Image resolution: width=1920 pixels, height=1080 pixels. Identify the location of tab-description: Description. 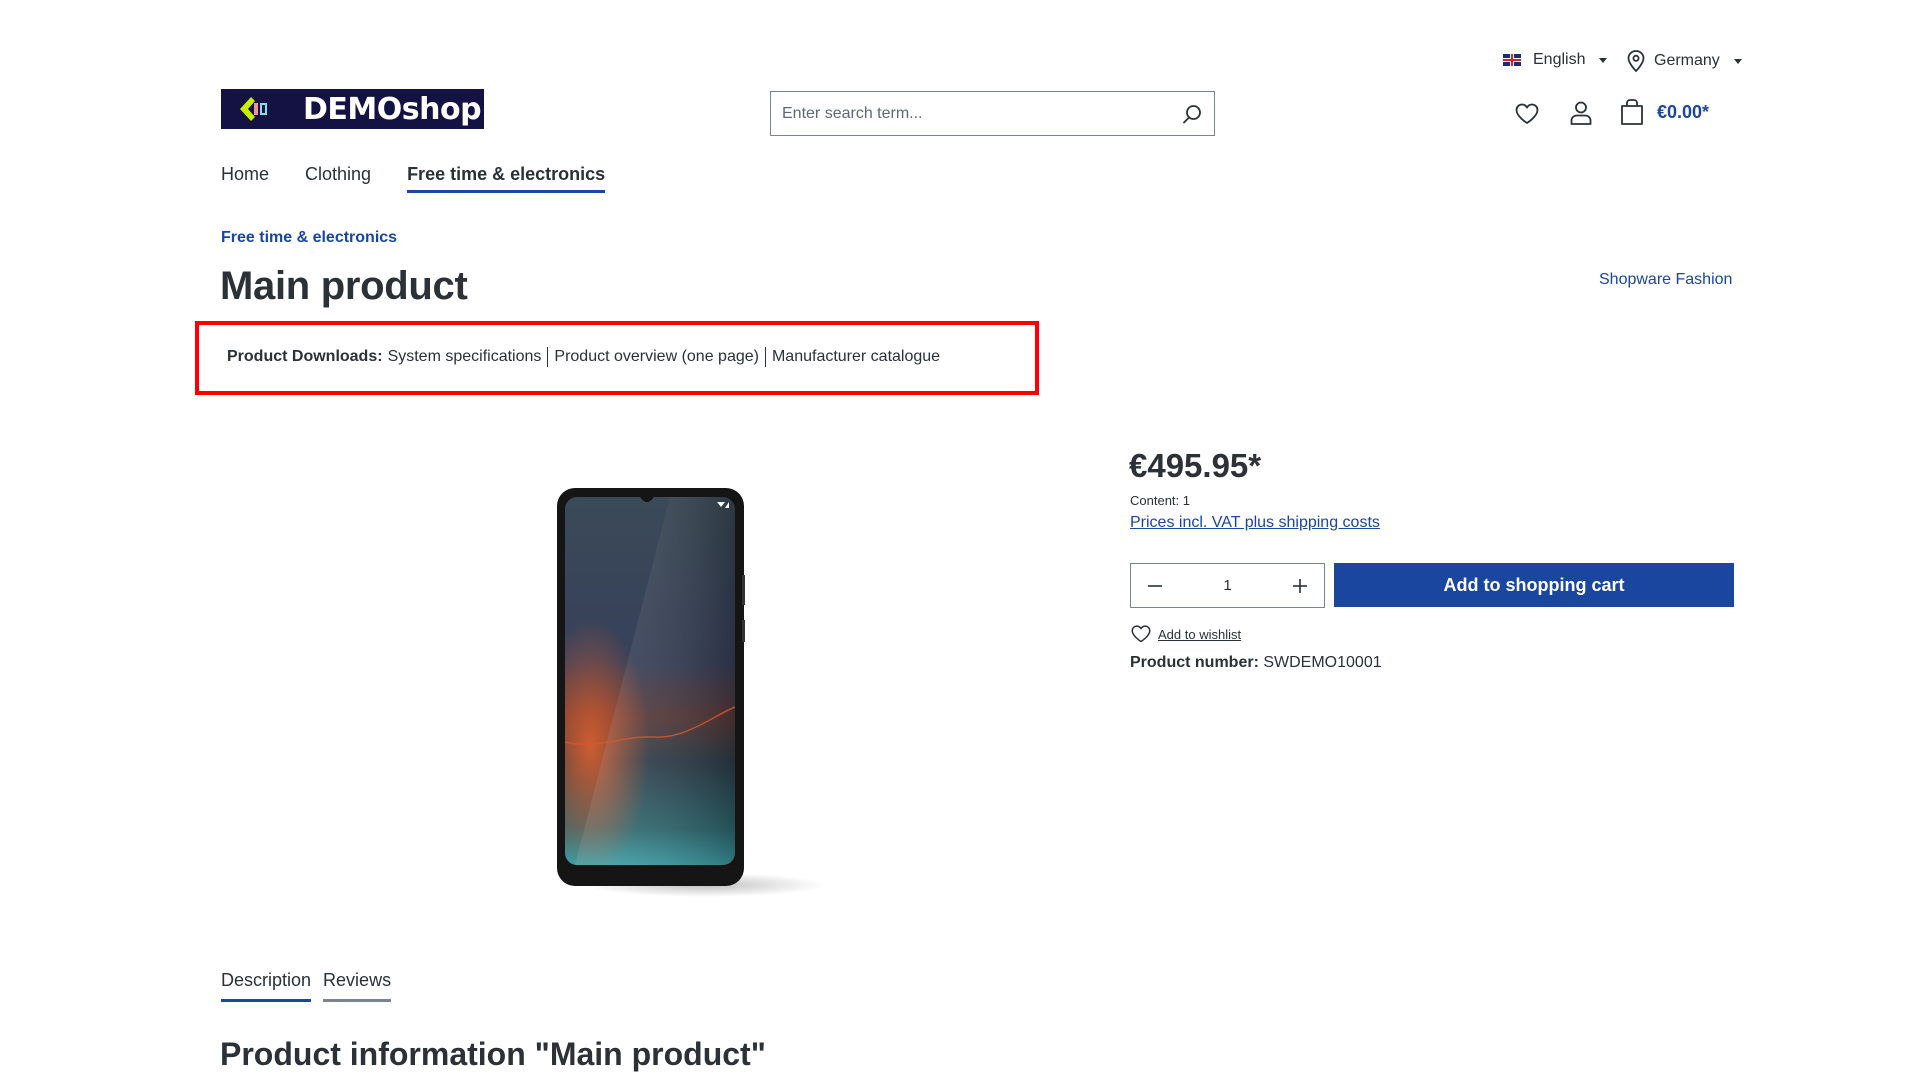
(266, 986).